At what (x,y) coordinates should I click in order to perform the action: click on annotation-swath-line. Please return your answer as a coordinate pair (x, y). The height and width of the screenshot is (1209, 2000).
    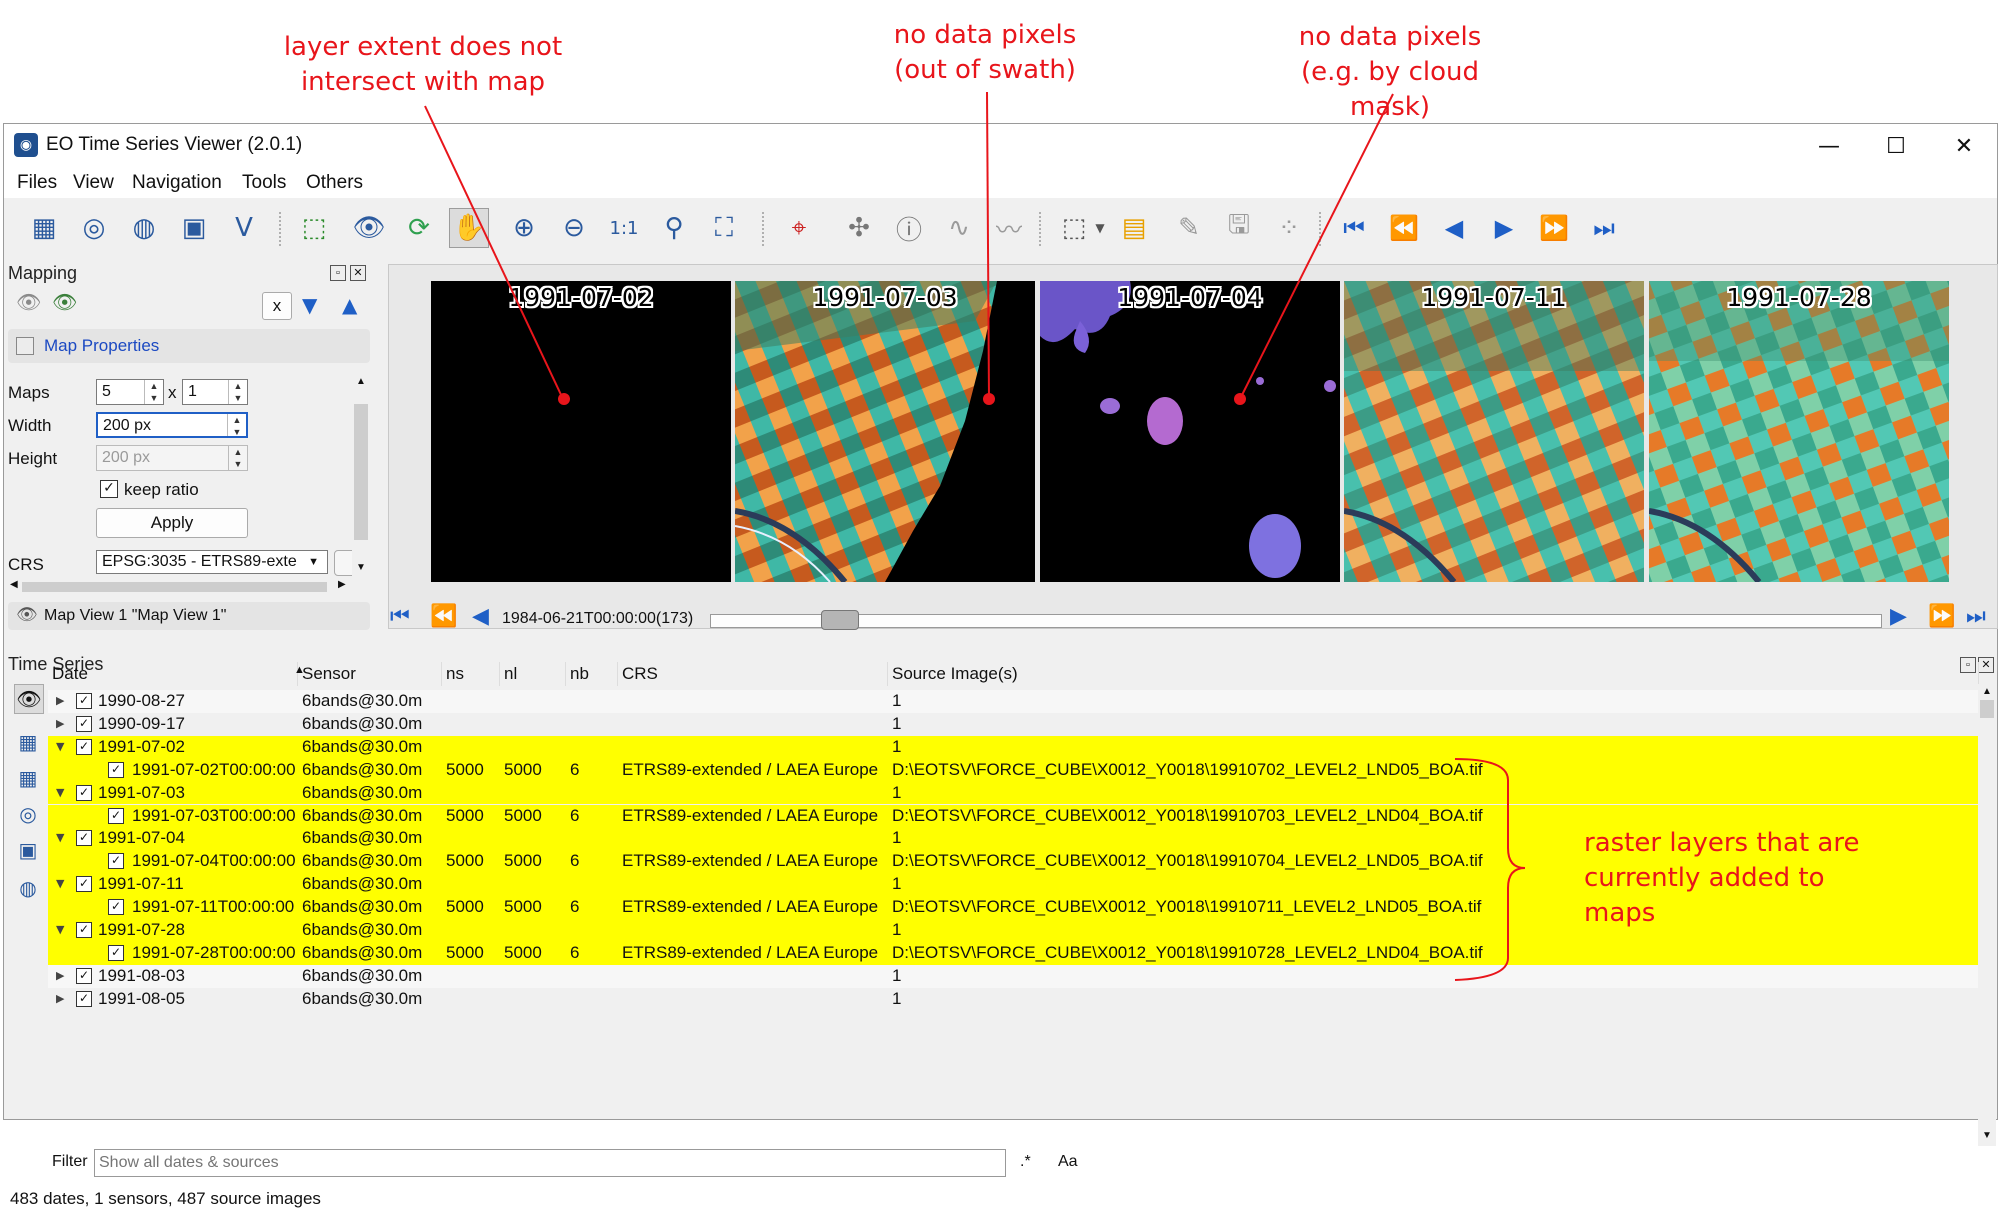
    Looking at the image, I should click on (988, 245).